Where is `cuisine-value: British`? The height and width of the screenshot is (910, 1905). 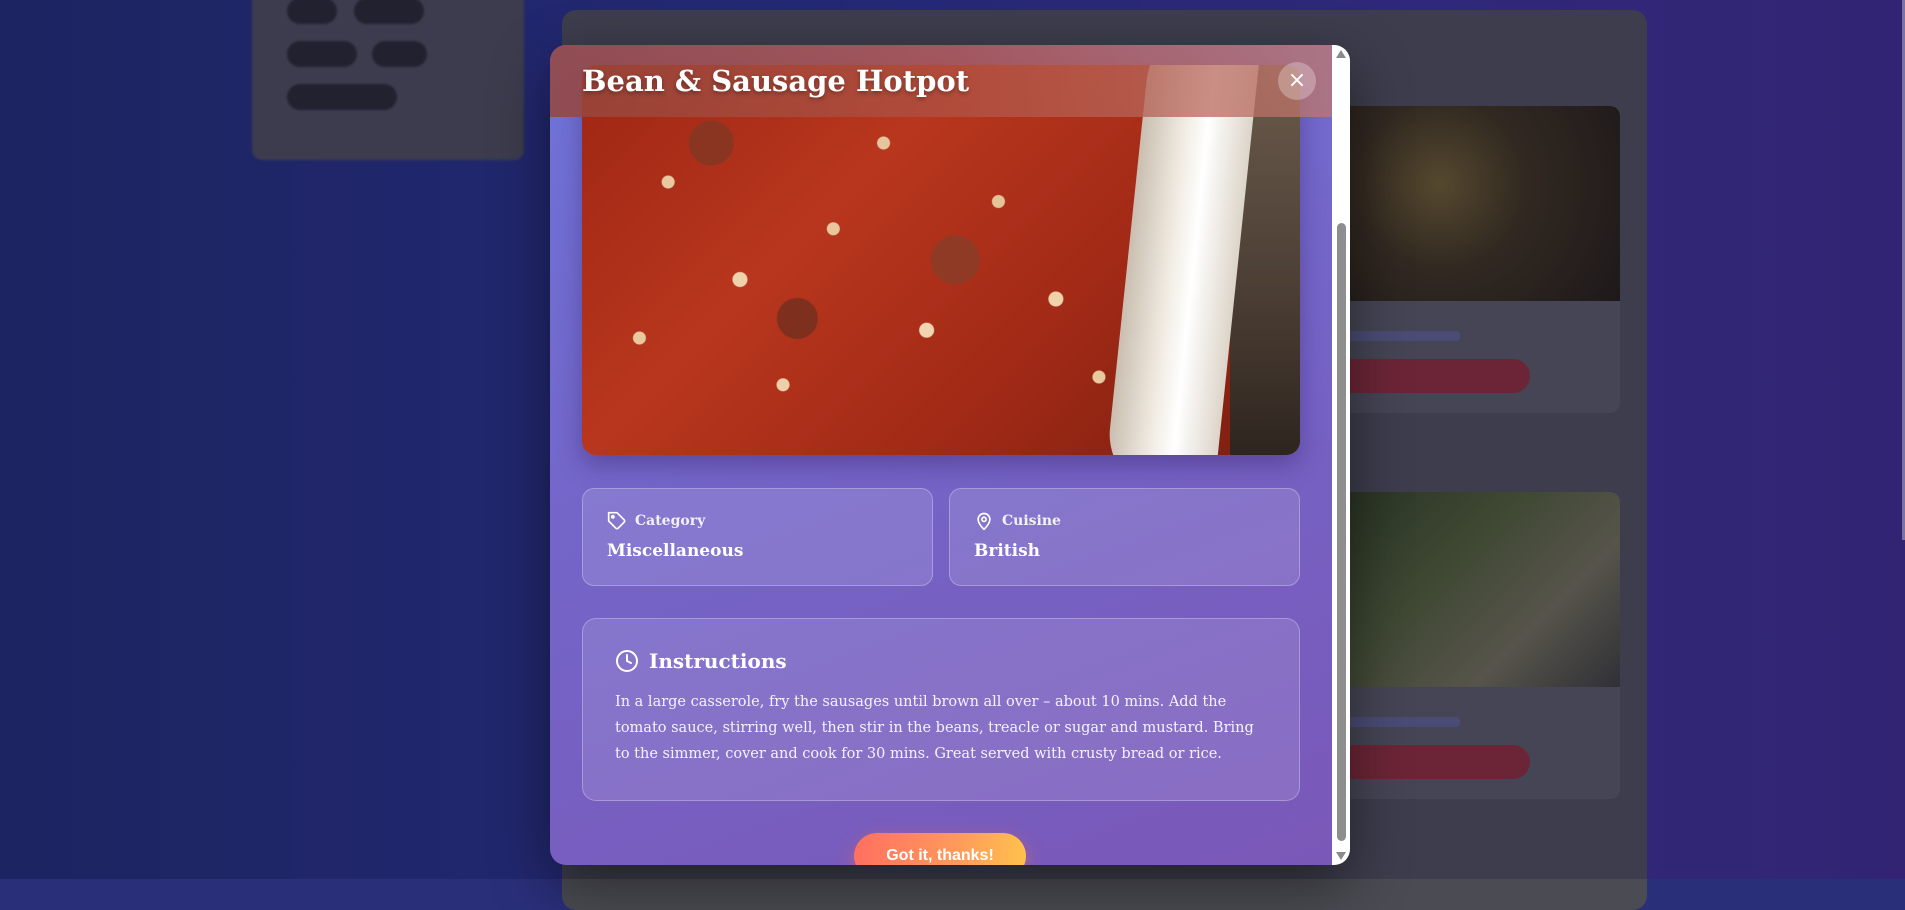
cuisine-value: British is located at coordinates (1124, 551).